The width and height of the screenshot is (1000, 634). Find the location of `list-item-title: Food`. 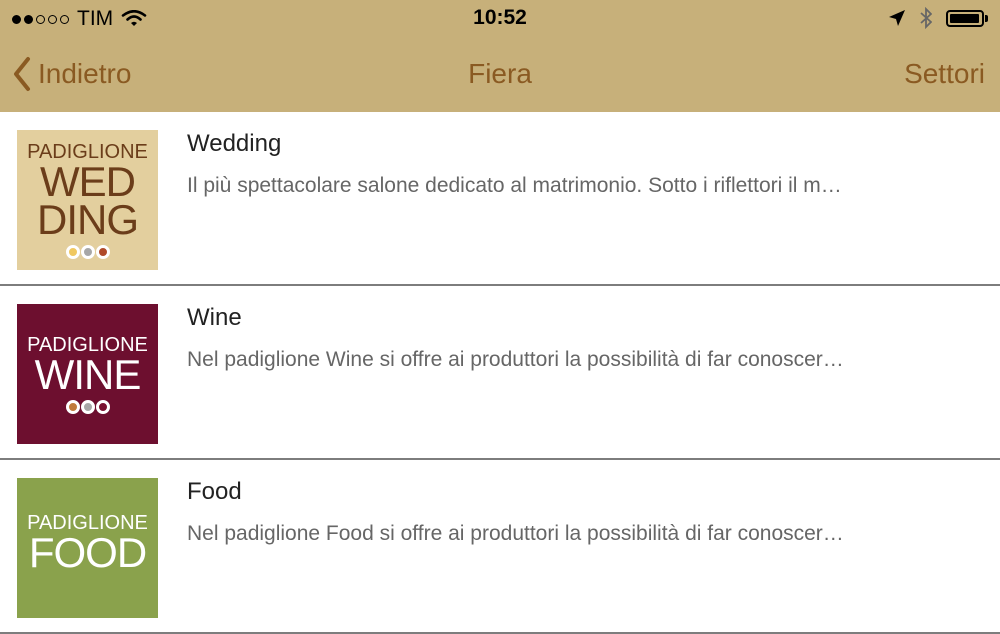

list-item-title: Food is located at coordinates (214, 491).